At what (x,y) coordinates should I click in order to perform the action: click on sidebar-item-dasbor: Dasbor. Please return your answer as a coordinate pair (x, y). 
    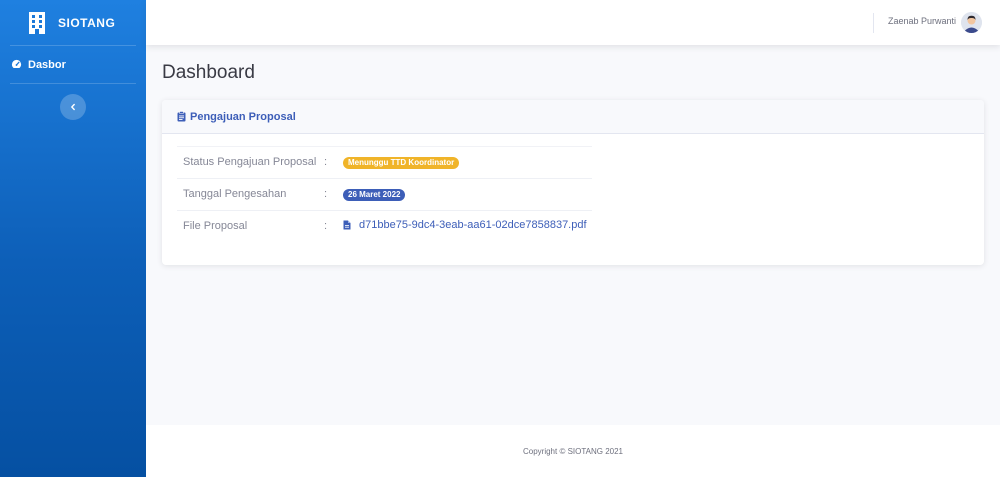
    Looking at the image, I should click on (73, 64).